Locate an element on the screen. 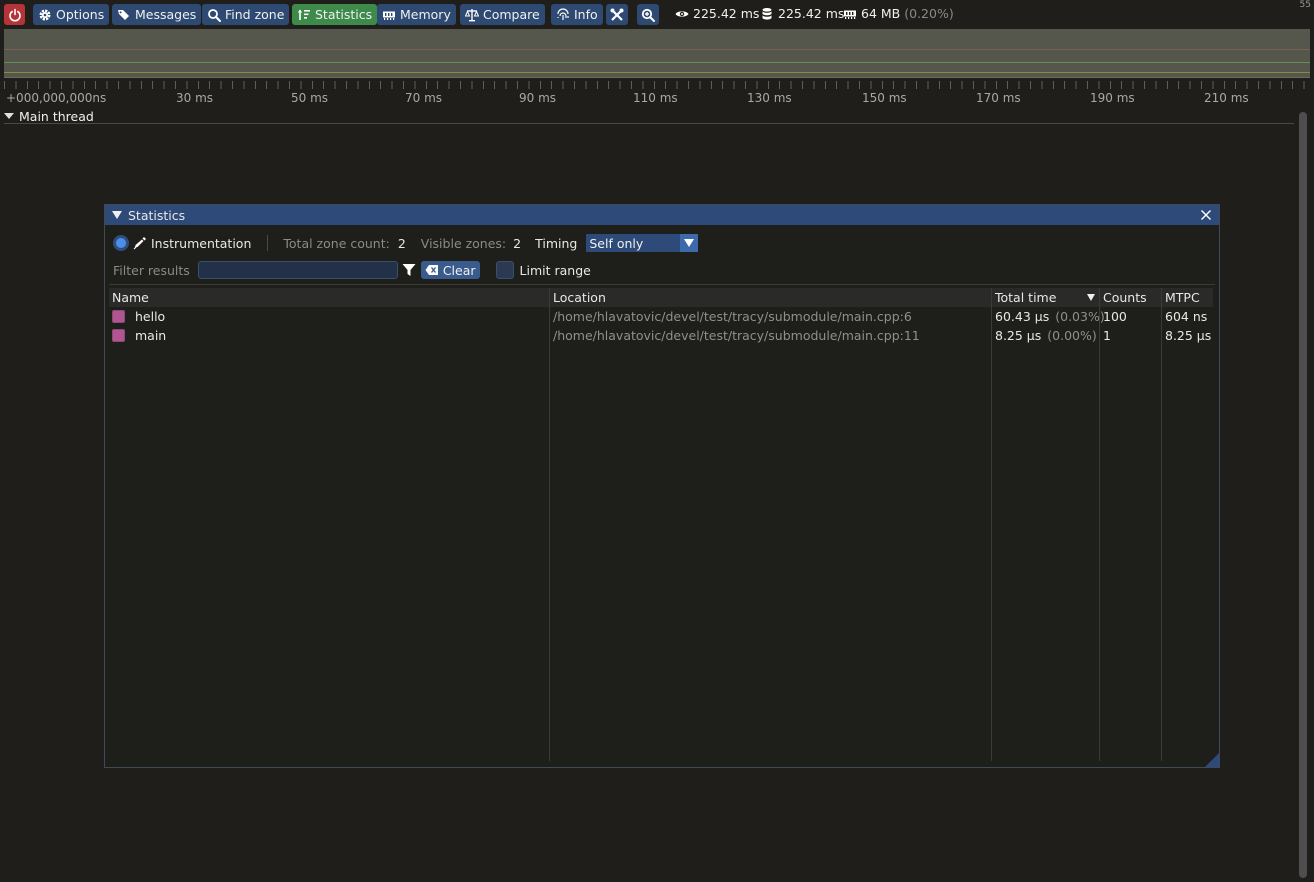 The width and height of the screenshot is (1314, 882). backspace-icon is located at coordinates (432, 270).